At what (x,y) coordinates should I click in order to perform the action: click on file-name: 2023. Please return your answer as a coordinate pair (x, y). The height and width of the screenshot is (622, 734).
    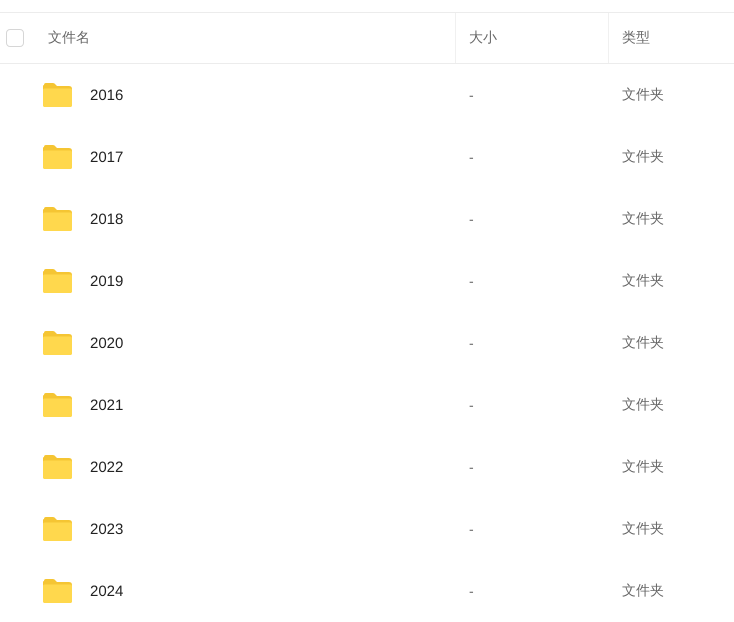
    Looking at the image, I should click on (107, 529).